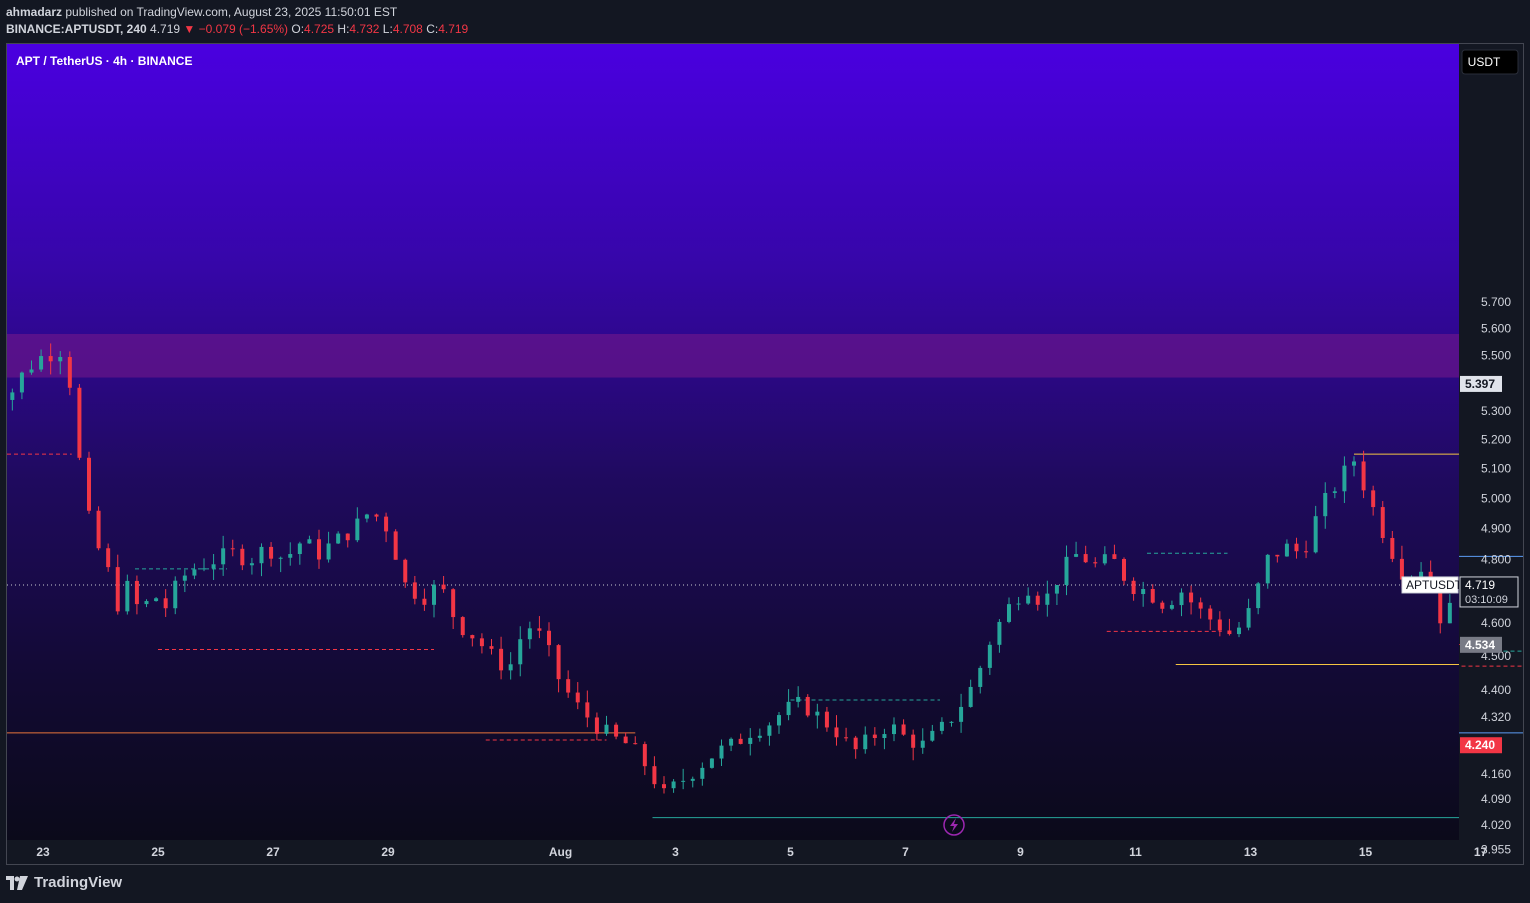  Describe the element at coordinates (1496, 329) in the screenshot. I see `price-tick-label: 5.600` at that location.